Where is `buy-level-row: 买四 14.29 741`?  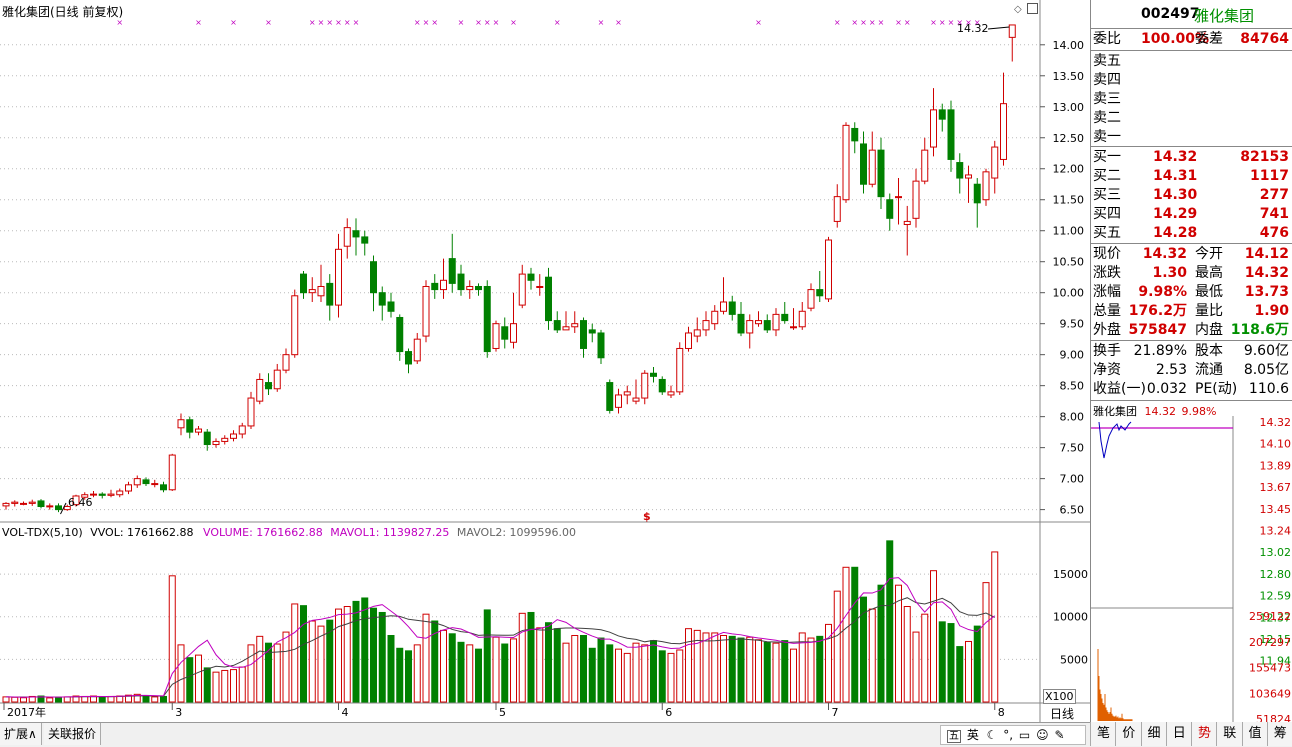
buy-level-row: 买四 14.29 741 is located at coordinates (1191, 214).